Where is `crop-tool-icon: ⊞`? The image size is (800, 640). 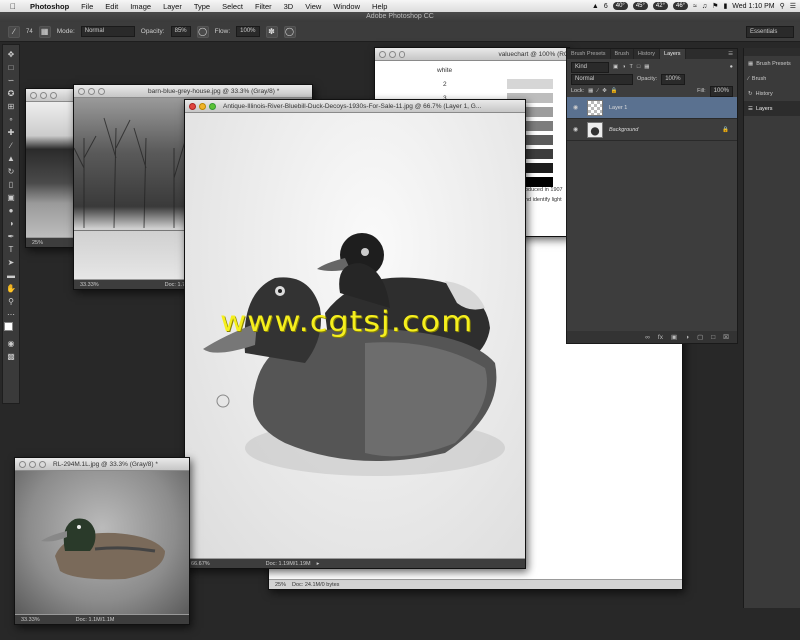 crop-tool-icon: ⊞ is located at coordinates (11, 106).